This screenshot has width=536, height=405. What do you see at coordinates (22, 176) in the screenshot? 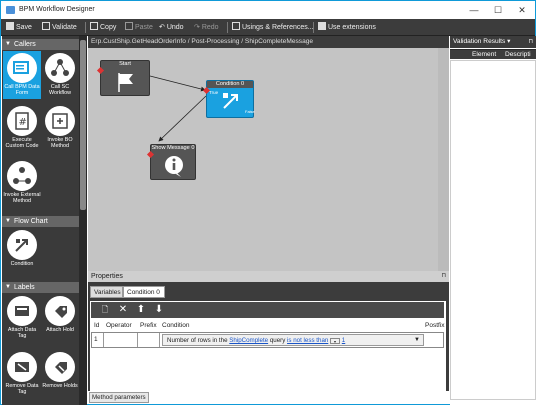
I see `external-method-icon` at bounding box center [22, 176].